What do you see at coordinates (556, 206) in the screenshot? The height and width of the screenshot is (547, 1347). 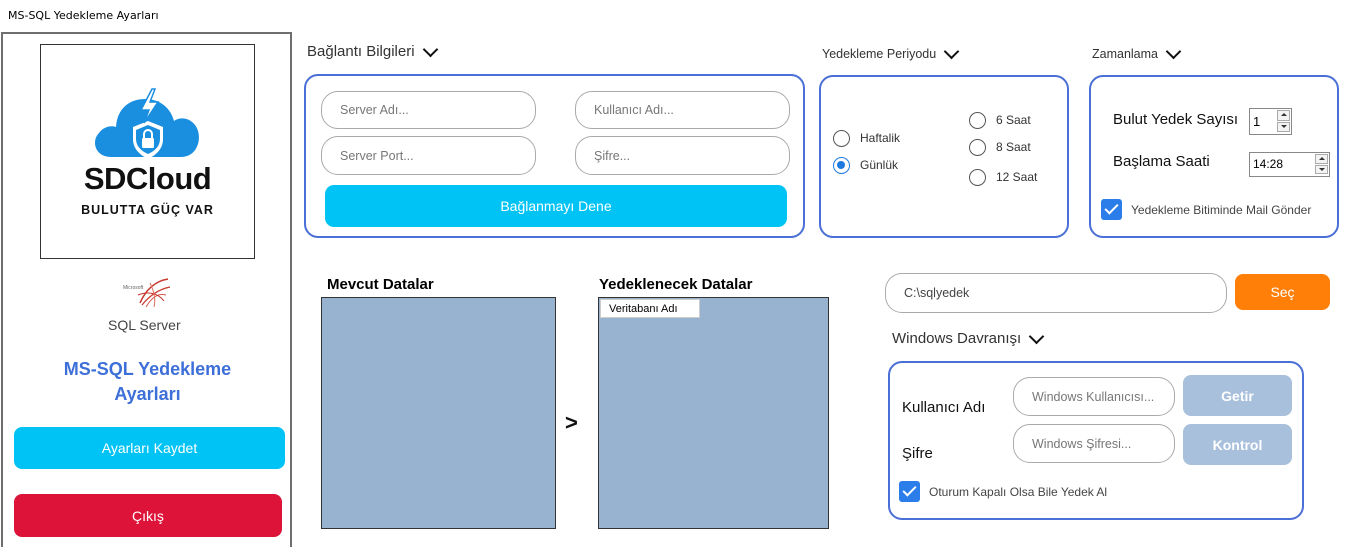 I see `test-connection-button: Bağlanmayı Dene` at bounding box center [556, 206].